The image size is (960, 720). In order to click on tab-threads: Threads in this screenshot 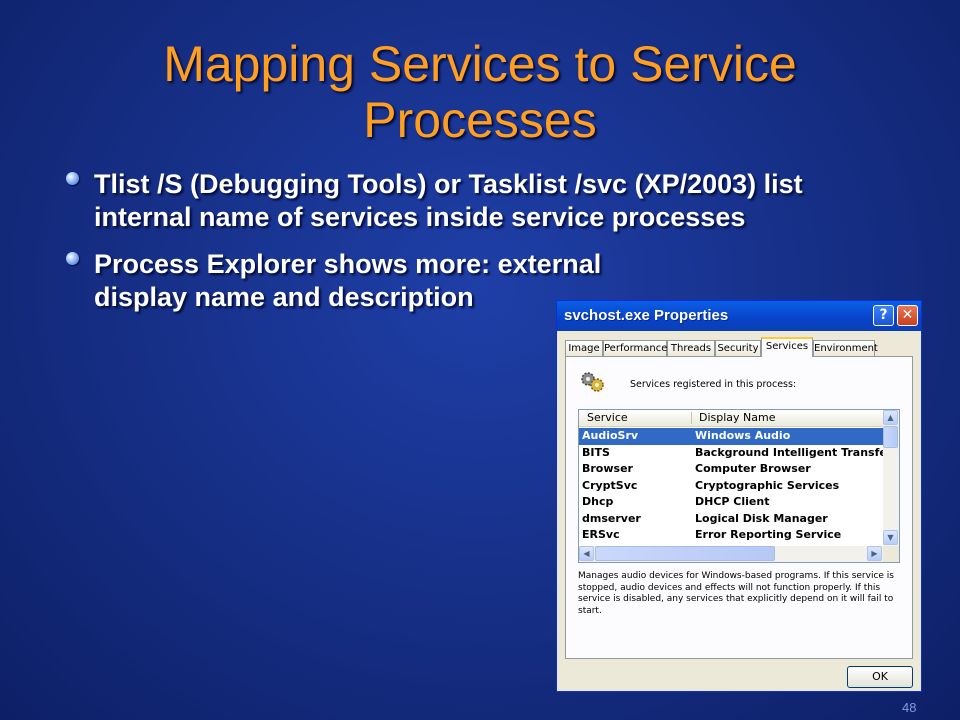, I will do `click(691, 348)`.